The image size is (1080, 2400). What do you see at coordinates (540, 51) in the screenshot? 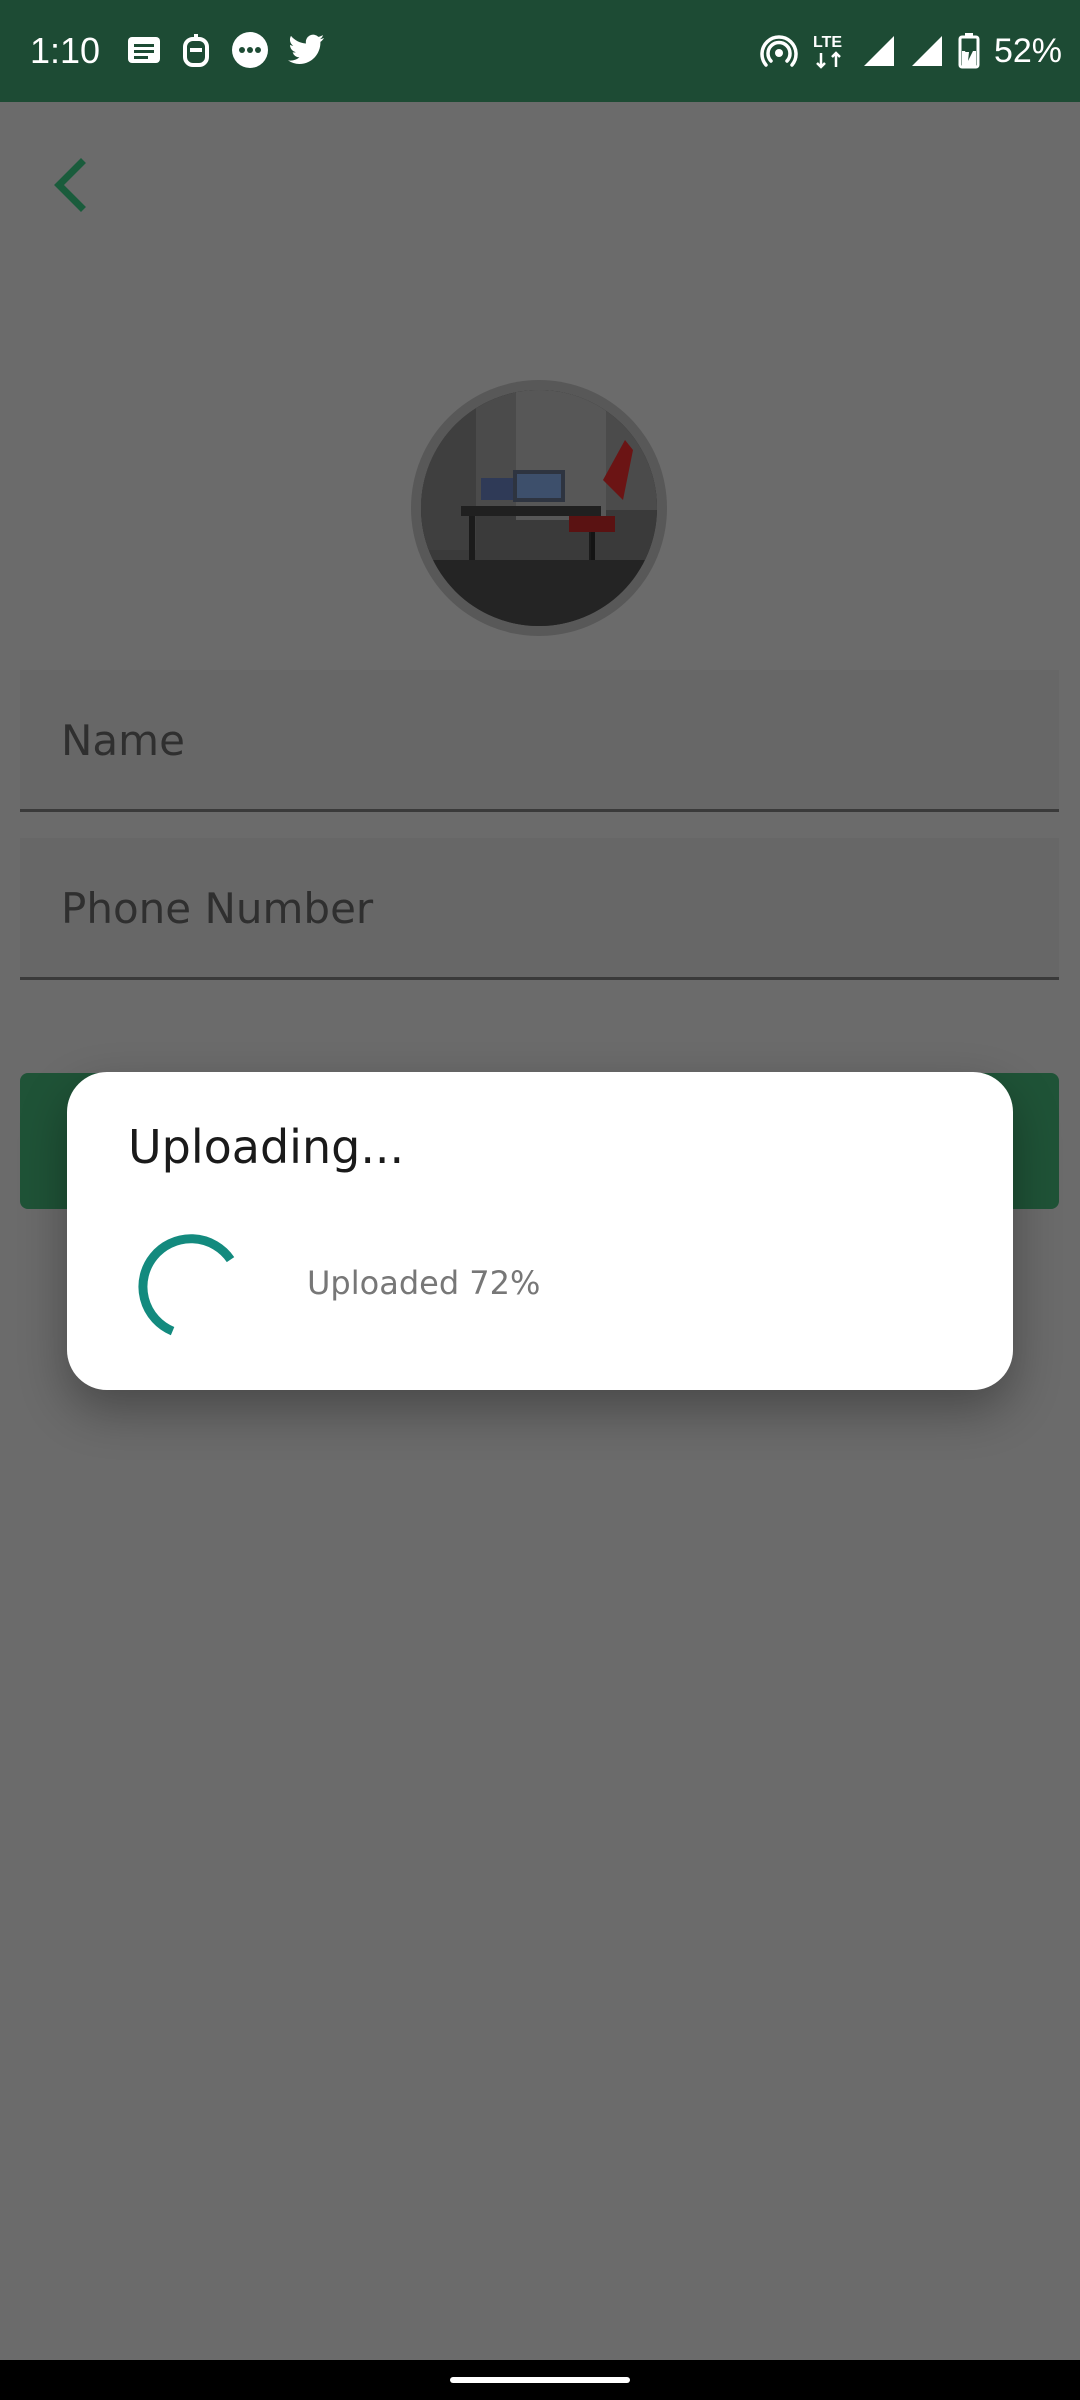
I see `status-bar: 1:10 LTE 52%` at bounding box center [540, 51].